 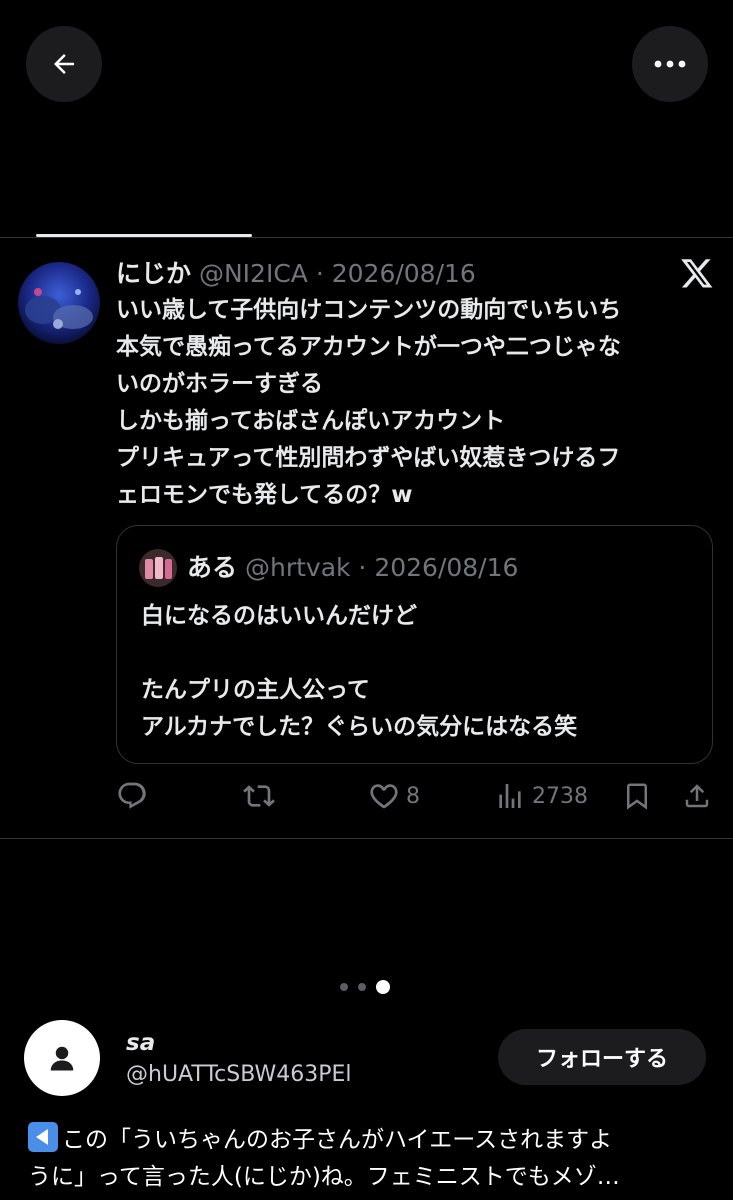 I want to click on tweet-actions: 8 2738, so click(x=366, y=798).